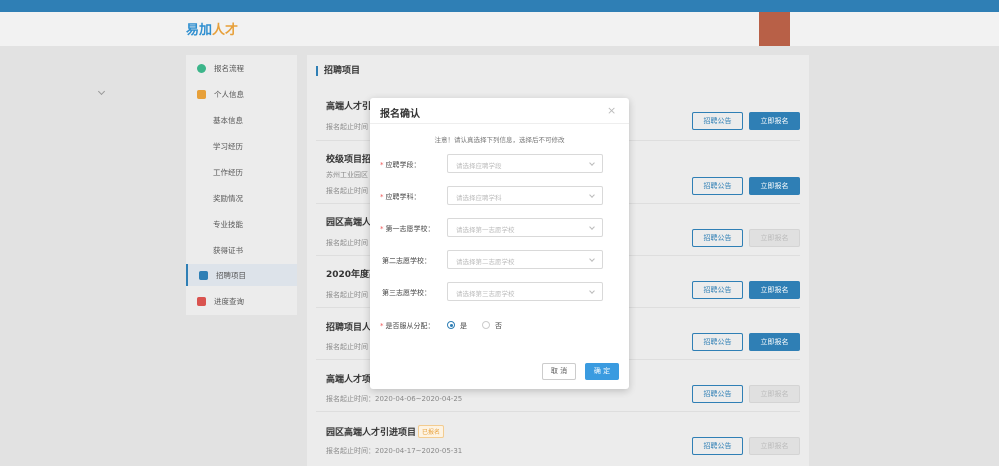 The image size is (999, 466). Describe the element at coordinates (229, 94) in the screenshot. I see `sidebar-item-label: 个人信息` at that location.